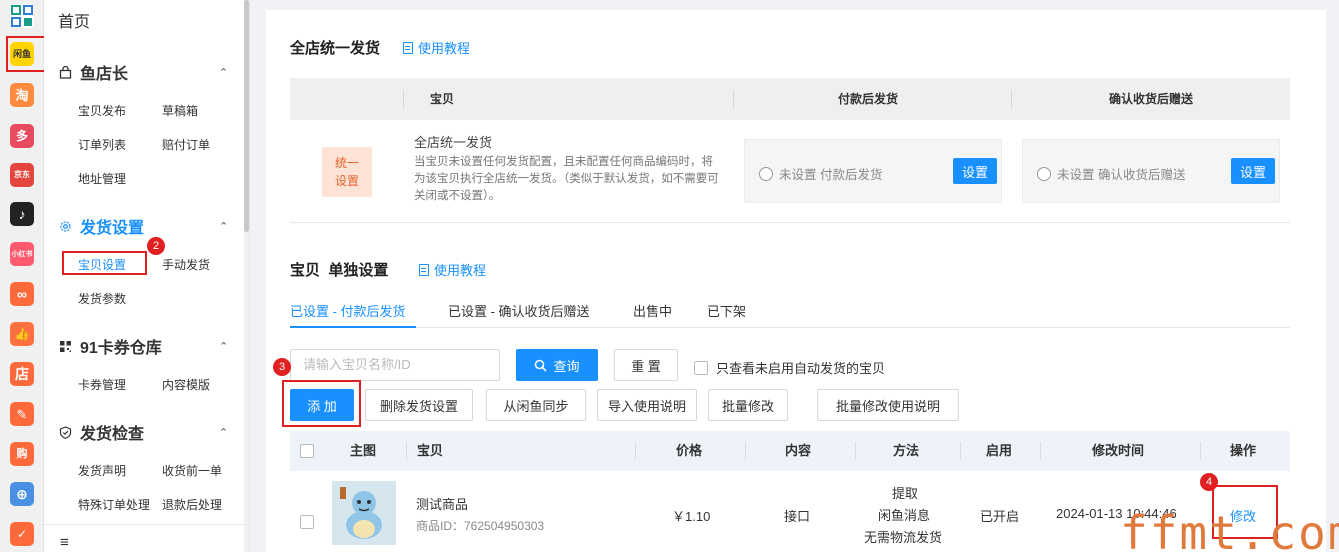  Describe the element at coordinates (22, 276) in the screenshot. I see `app-rail: 闲鱼 淘 多 京东 ♪ 小红书 ∞ 👍 店 ✎ 购 ⊕ ✓` at that location.